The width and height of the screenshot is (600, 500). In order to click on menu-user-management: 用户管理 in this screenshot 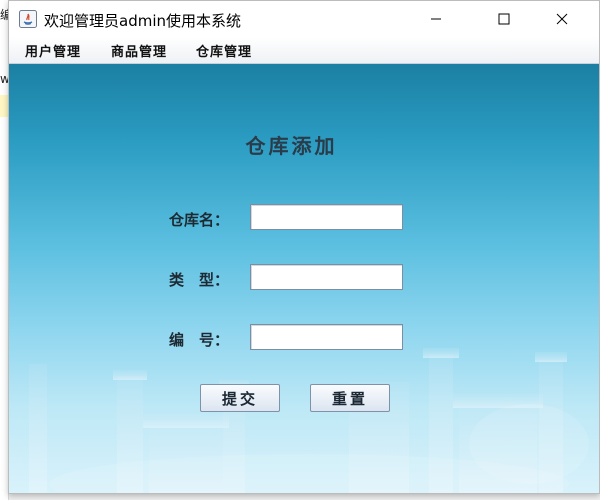, I will do `click(53, 50)`.